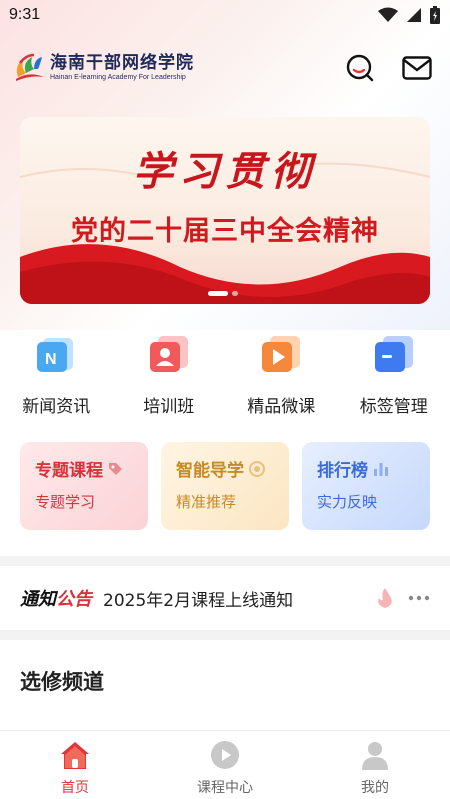  Describe the element at coordinates (225, 788) in the screenshot. I see `tab-label: 课程中心` at that location.